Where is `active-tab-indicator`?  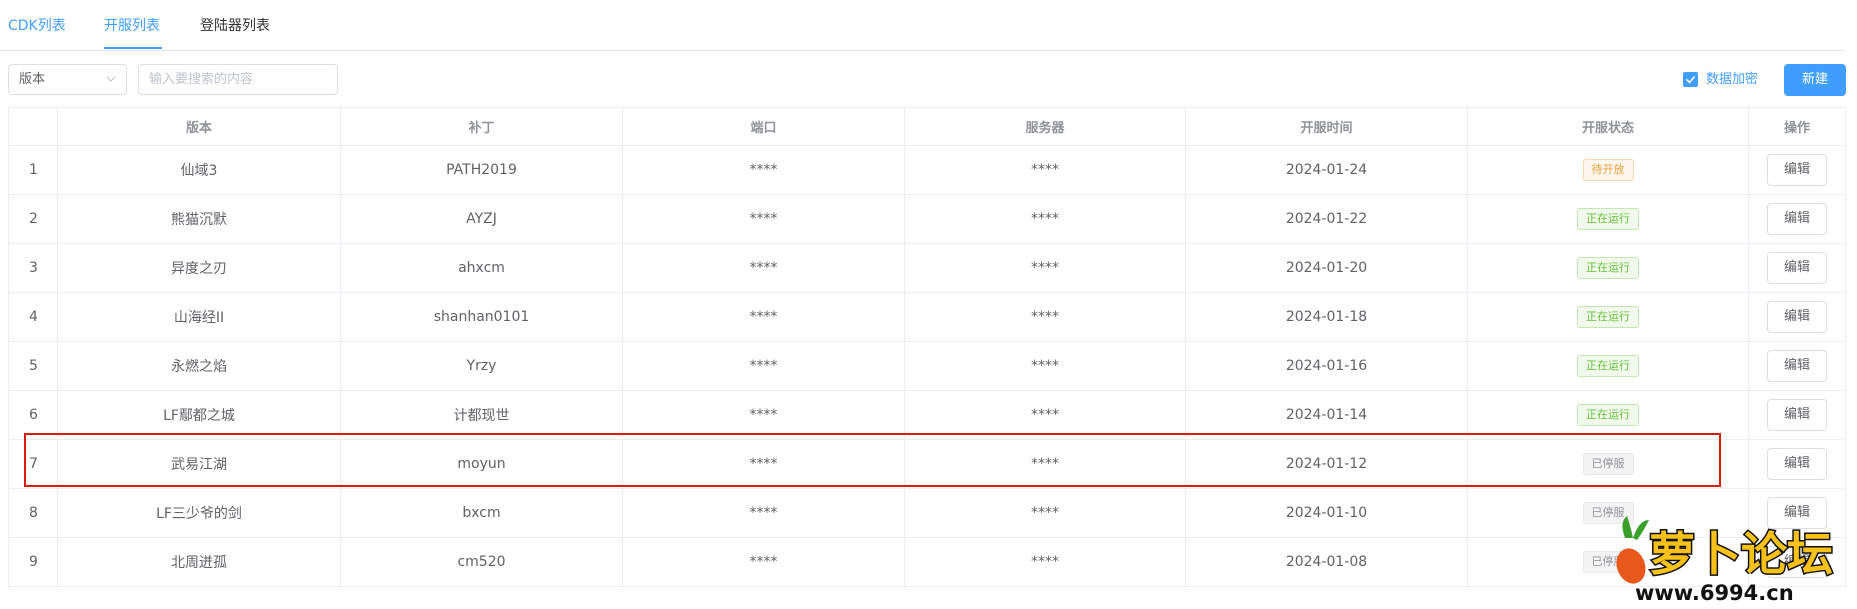 active-tab-indicator is located at coordinates (133, 48).